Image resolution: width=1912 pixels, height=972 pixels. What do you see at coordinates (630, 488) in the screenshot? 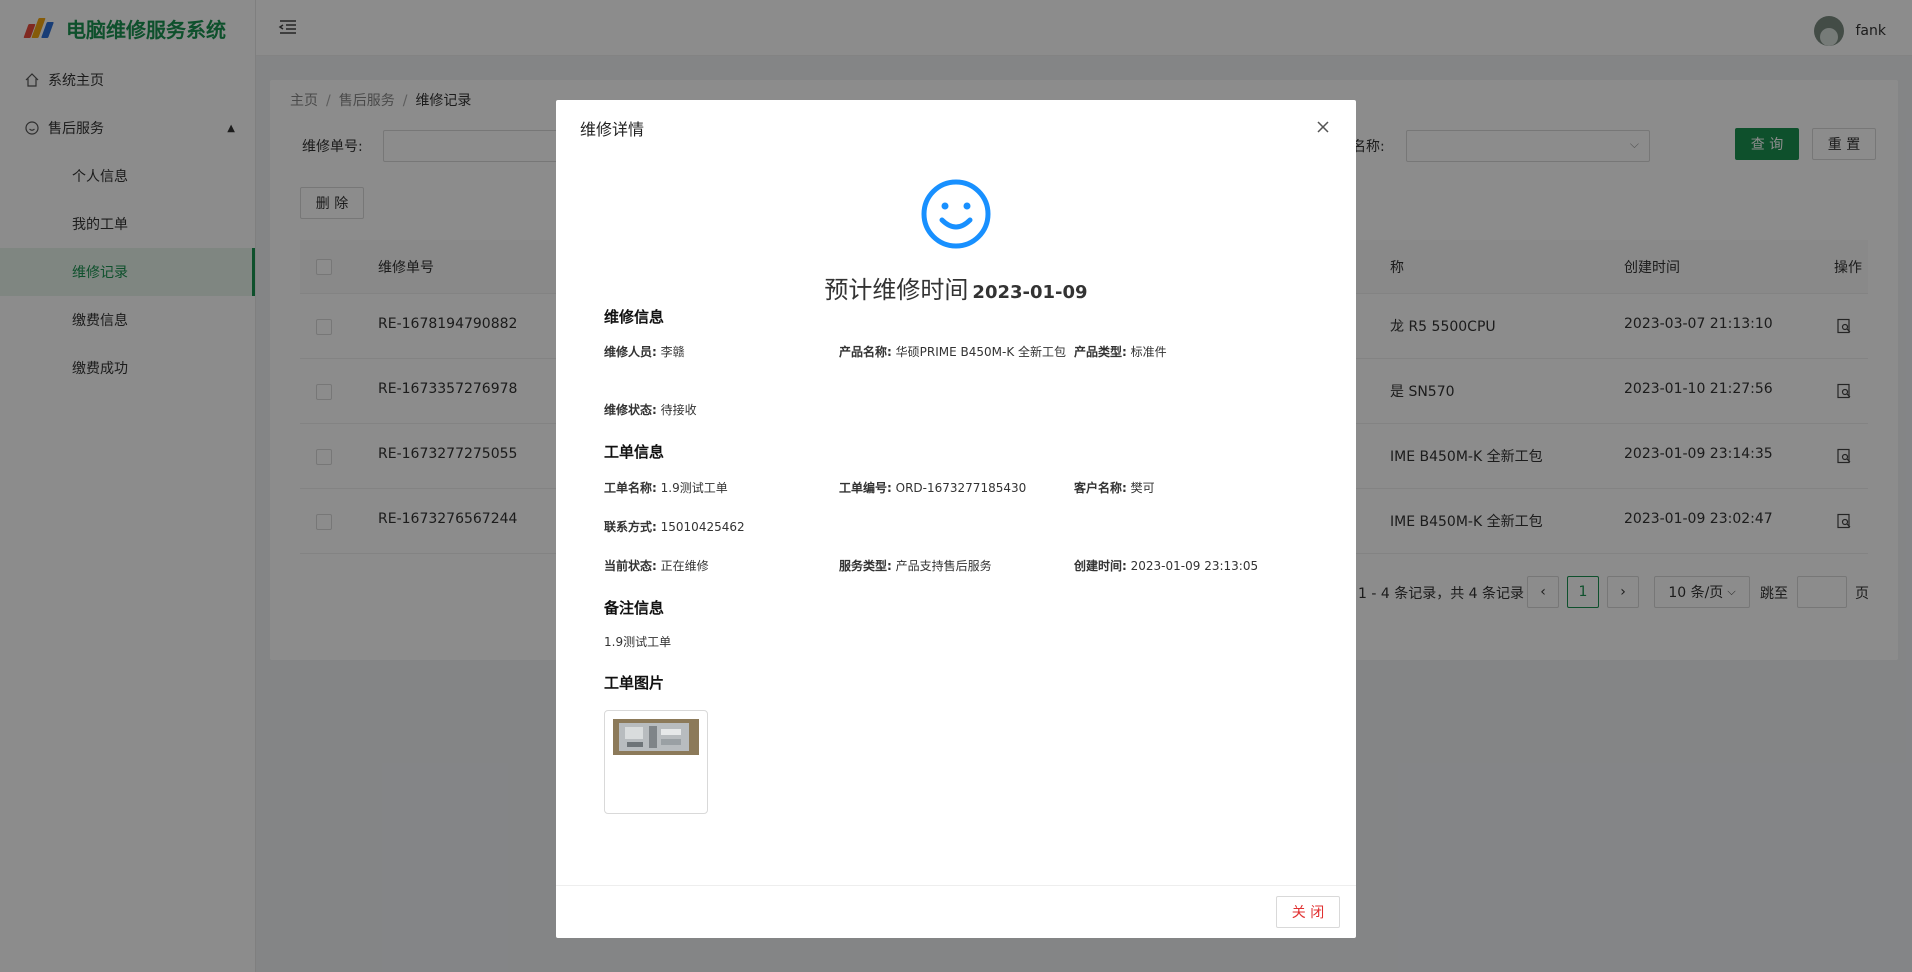
I see `kv-key: 工单名称:` at bounding box center [630, 488].